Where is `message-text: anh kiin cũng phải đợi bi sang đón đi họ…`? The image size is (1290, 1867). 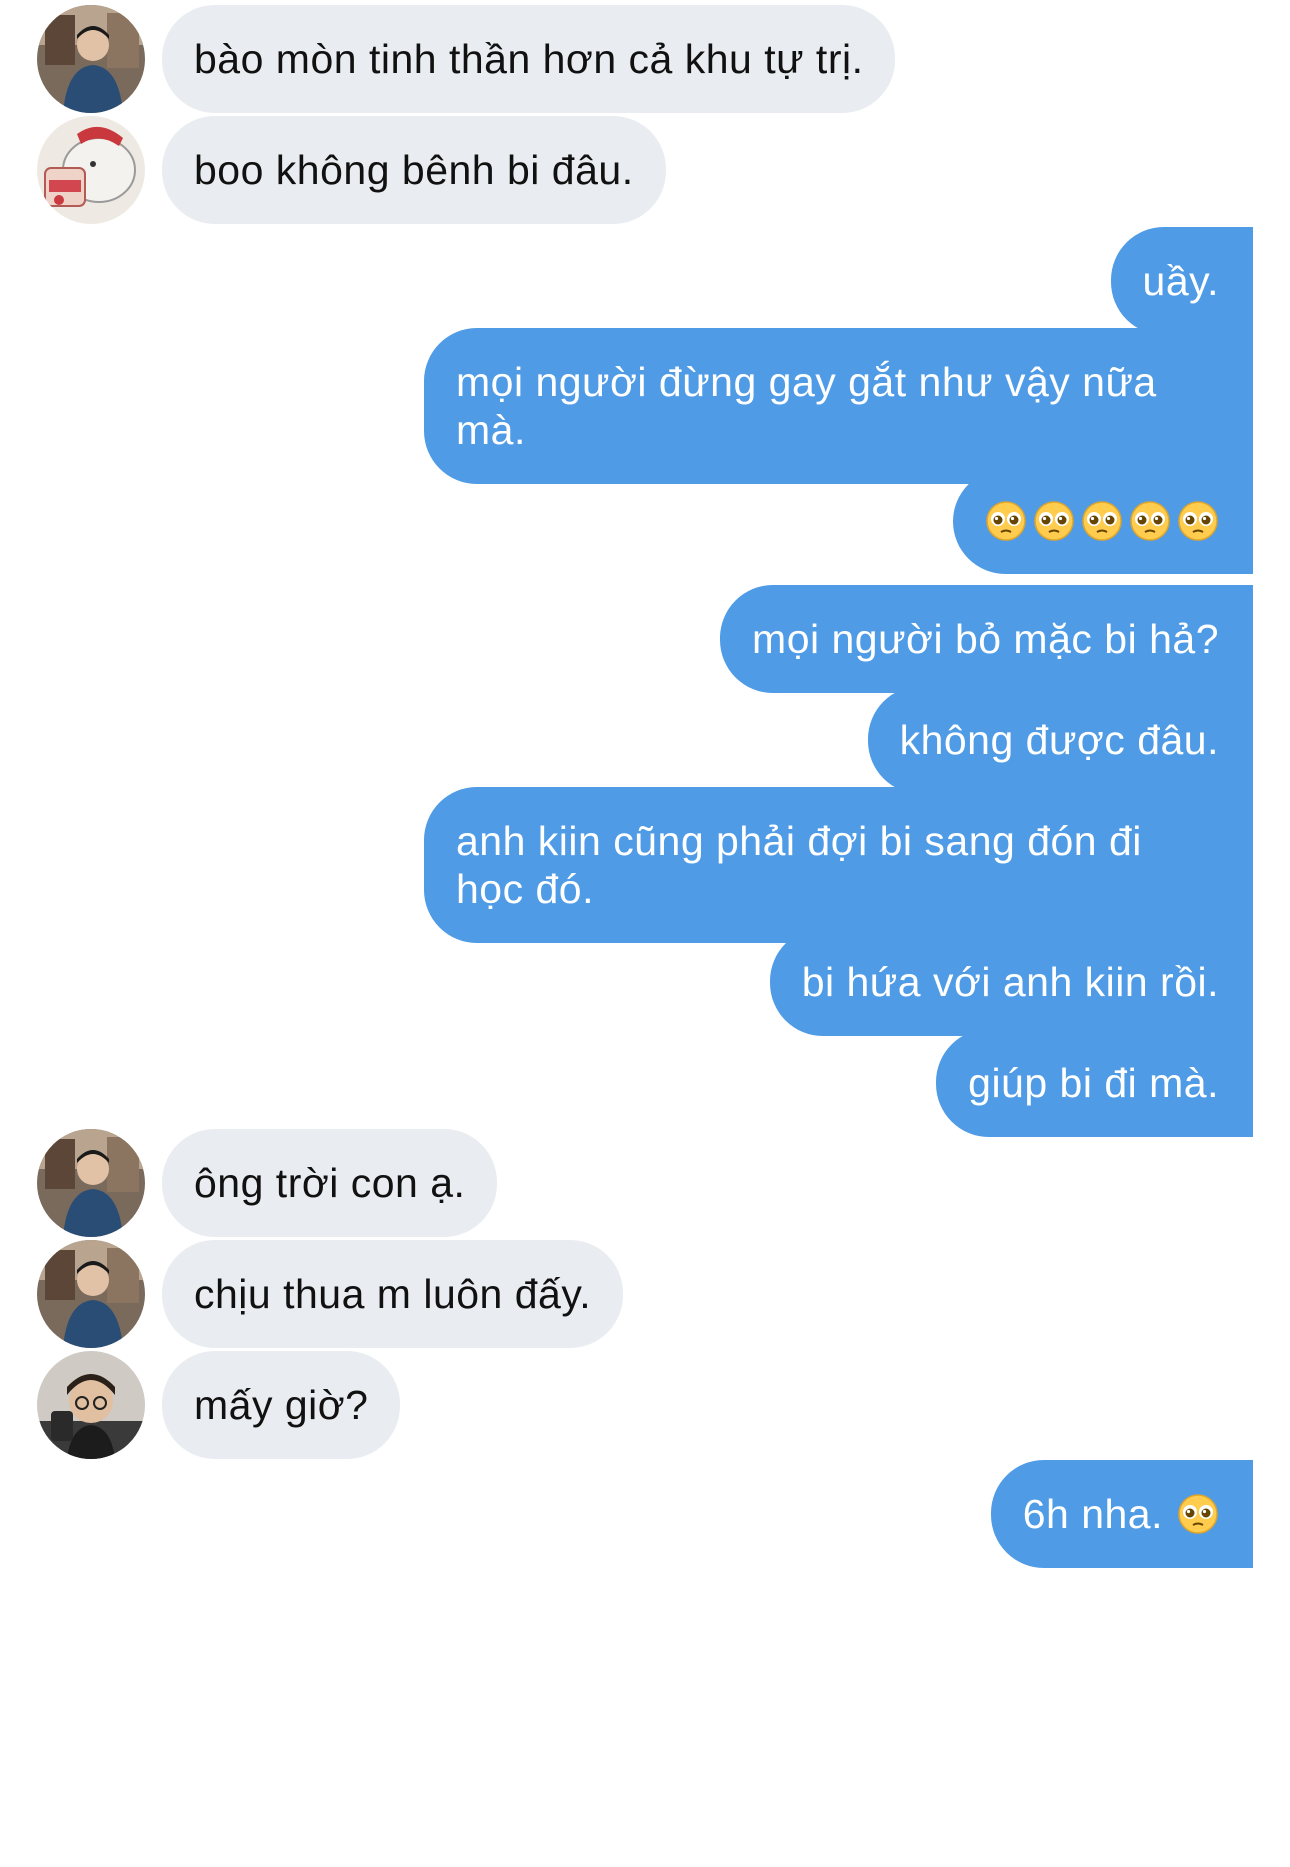 message-text: anh kiin cũng phải đợi bi sang đón đi họ… is located at coordinates (799, 865).